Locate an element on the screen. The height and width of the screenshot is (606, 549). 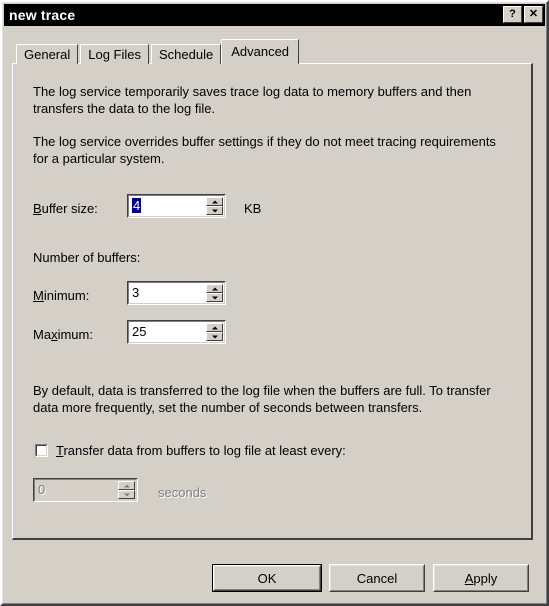
tab-log-files: Log Files is located at coordinates (114, 54).